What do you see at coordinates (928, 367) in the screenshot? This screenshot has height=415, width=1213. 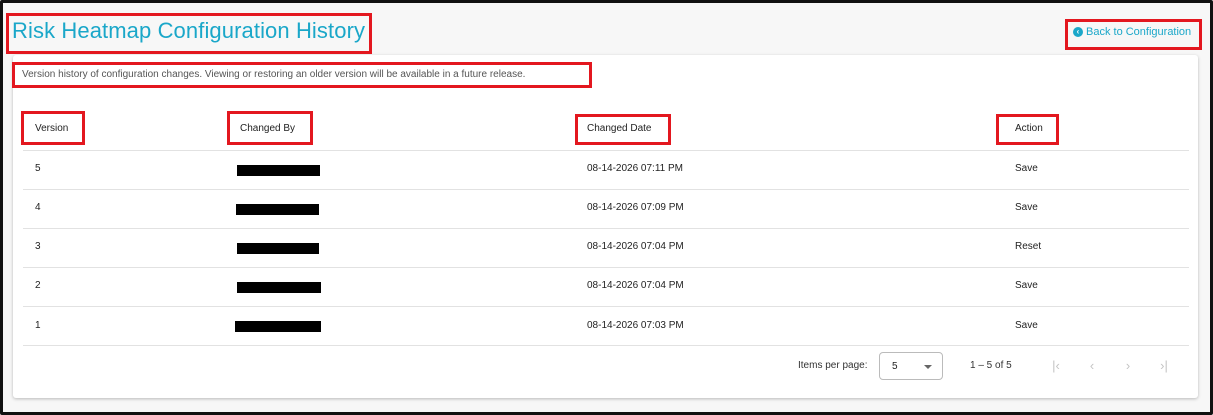 I see `dropdown-caret-icon` at bounding box center [928, 367].